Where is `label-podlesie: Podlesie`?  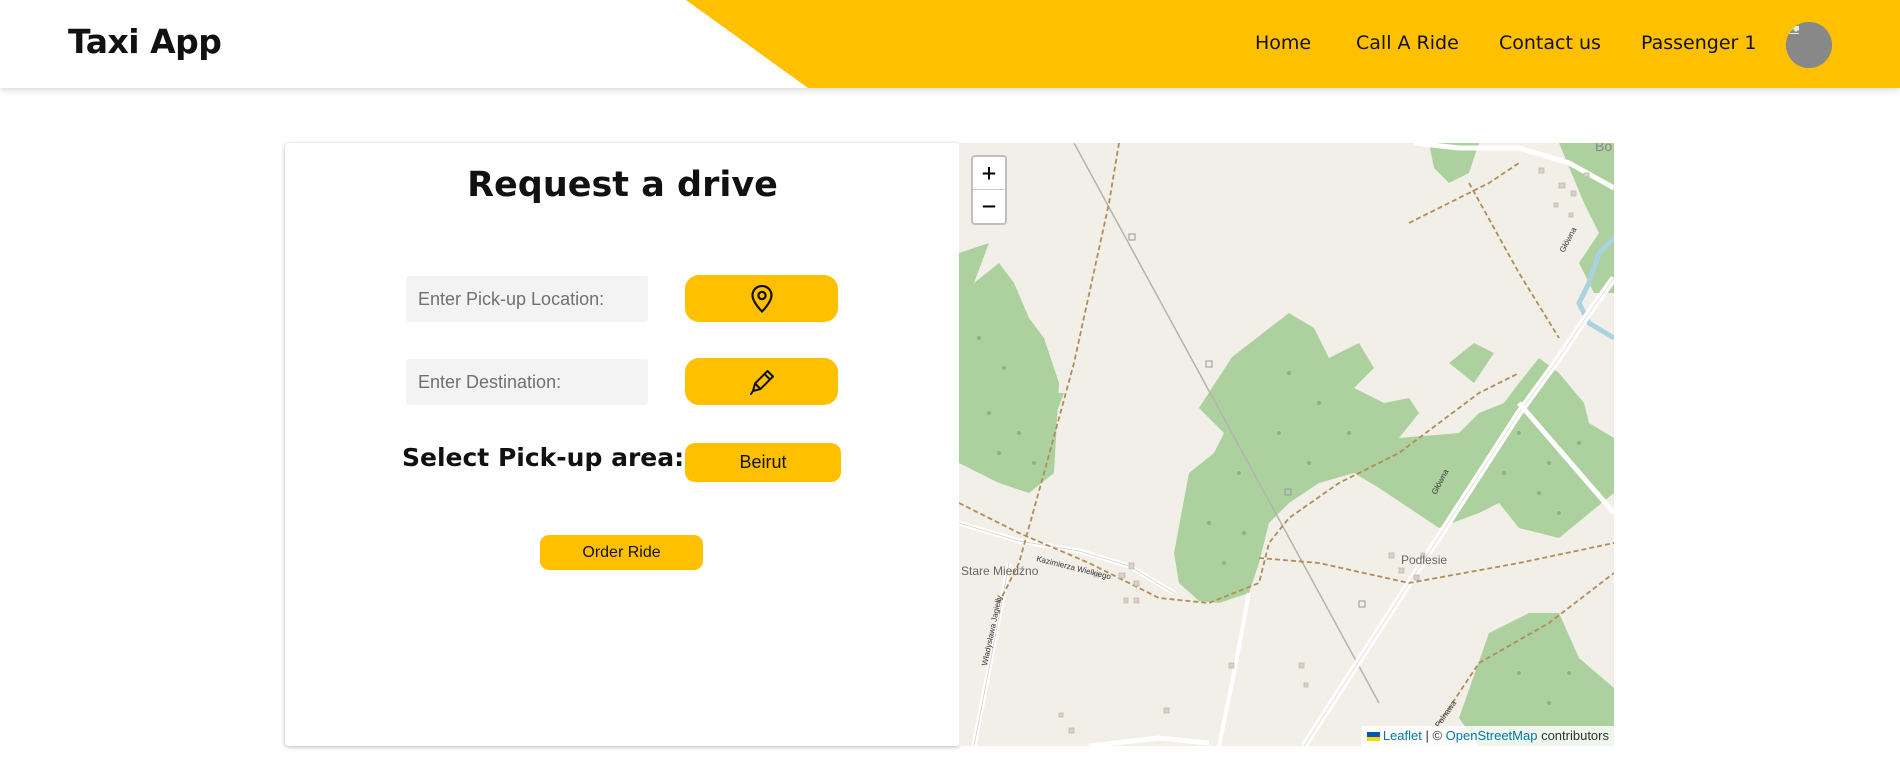 label-podlesie: Podlesie is located at coordinates (1424, 560).